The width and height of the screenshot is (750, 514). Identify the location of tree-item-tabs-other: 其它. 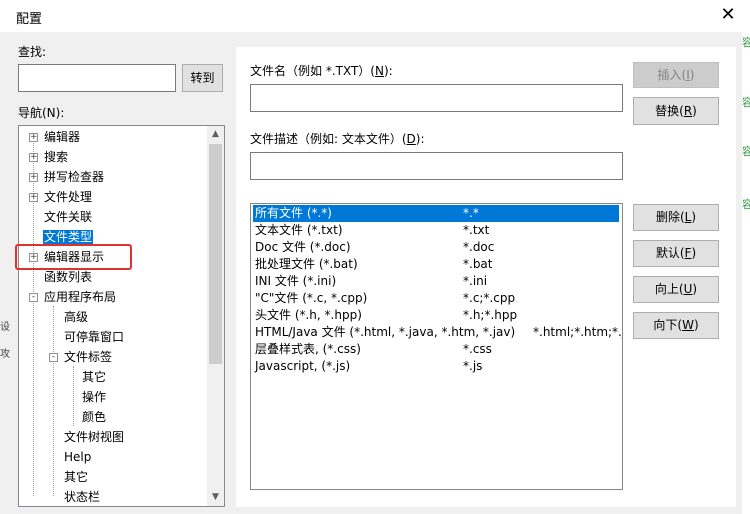
(94, 377).